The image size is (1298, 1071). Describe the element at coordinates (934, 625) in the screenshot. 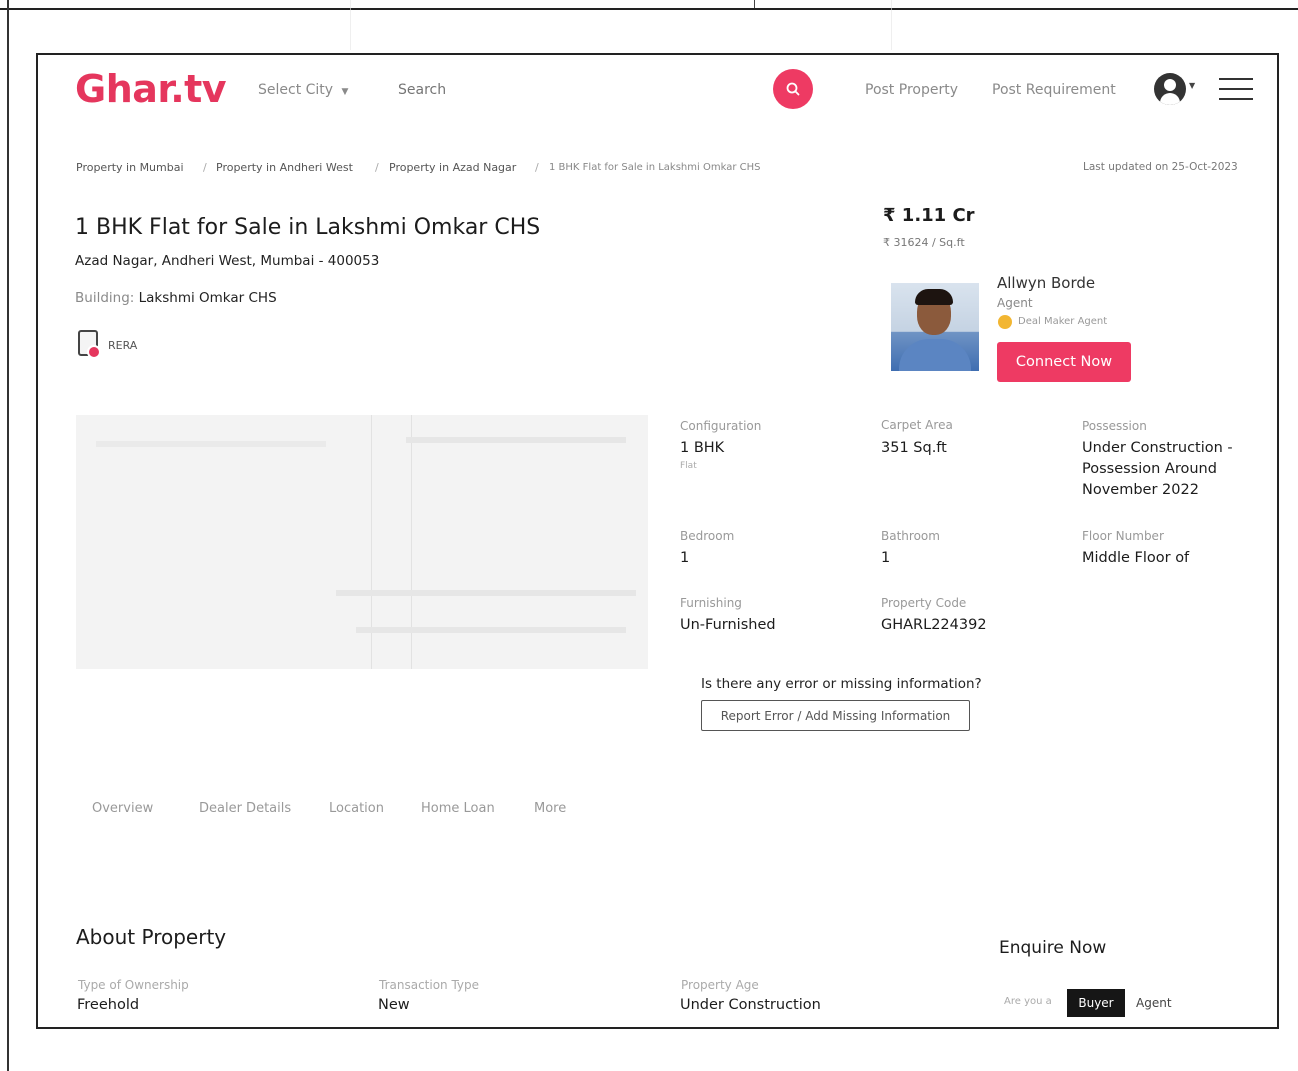

I see `spec-value: GHARL224392` at that location.